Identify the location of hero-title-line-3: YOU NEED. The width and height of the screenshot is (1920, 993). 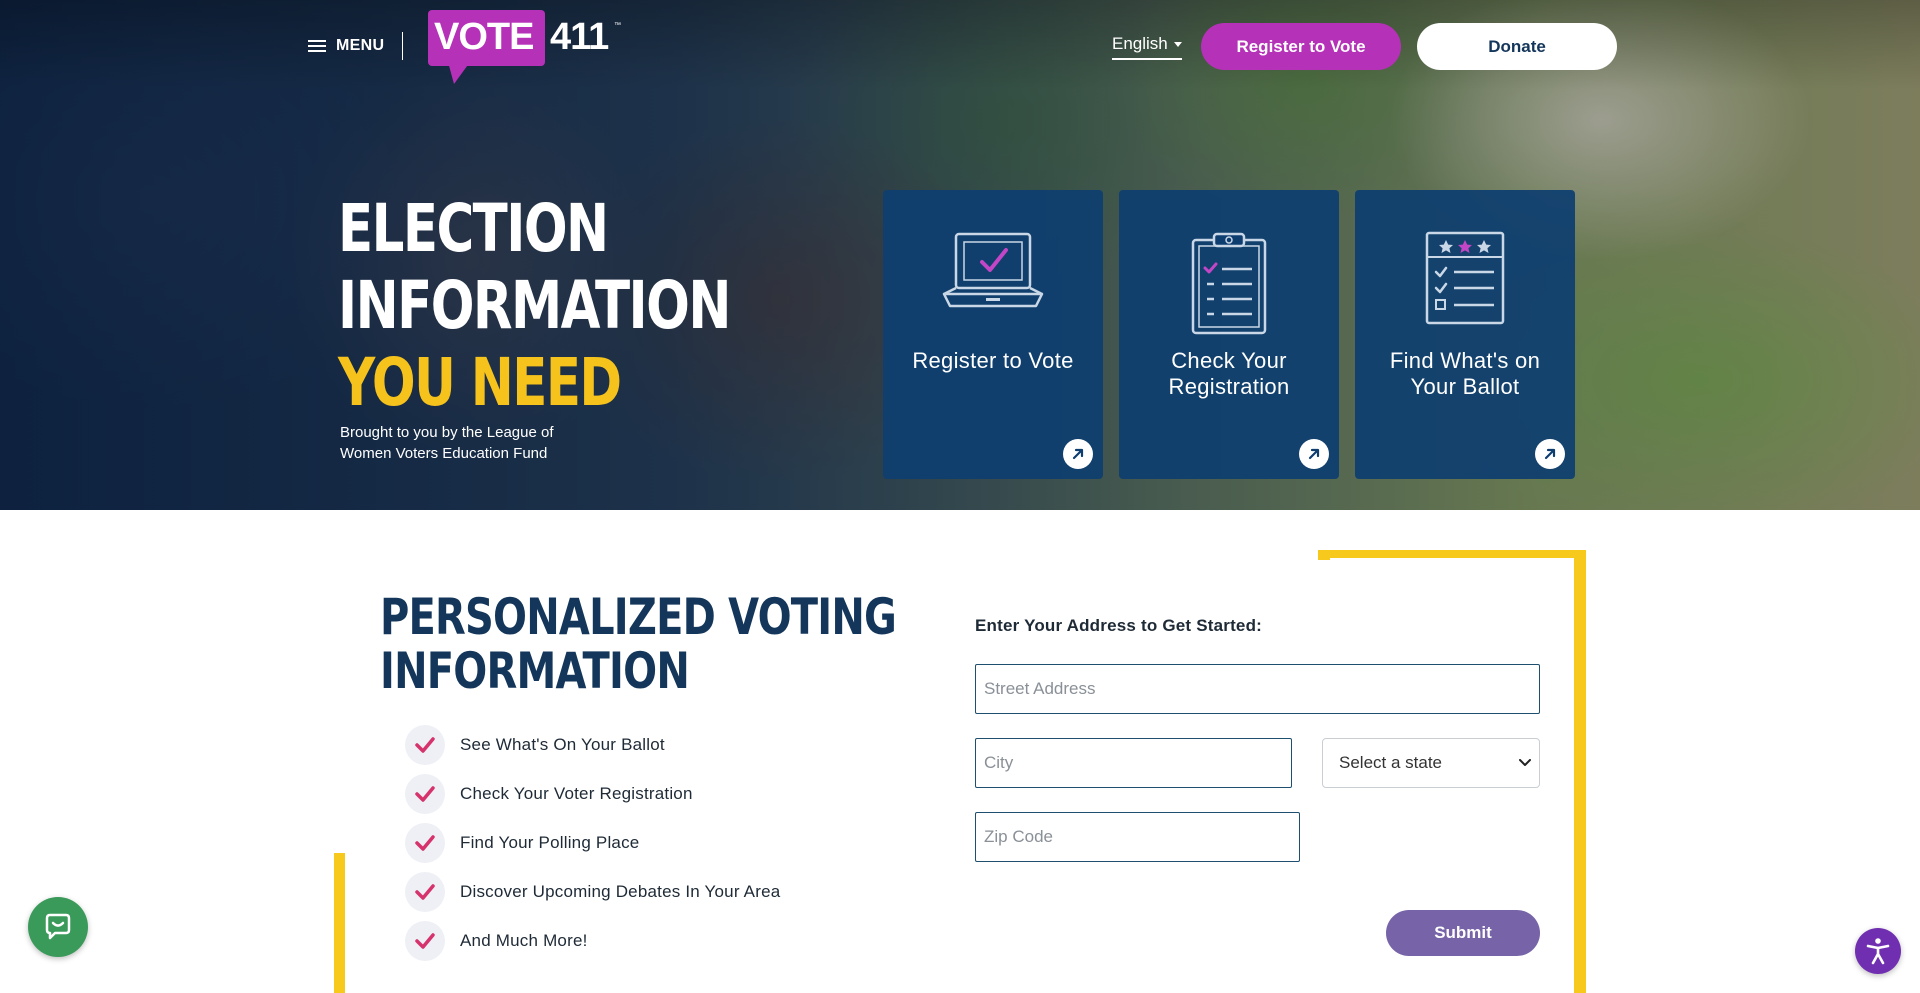
(480, 382).